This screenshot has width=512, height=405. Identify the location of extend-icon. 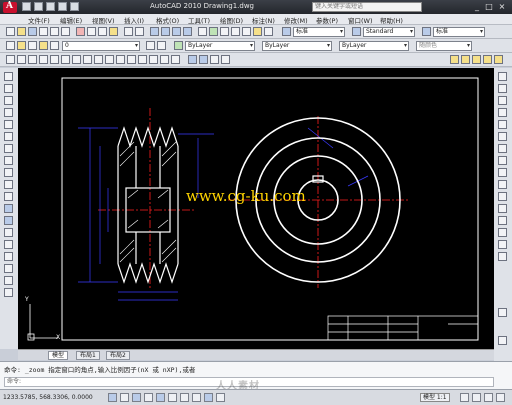
(502, 196).